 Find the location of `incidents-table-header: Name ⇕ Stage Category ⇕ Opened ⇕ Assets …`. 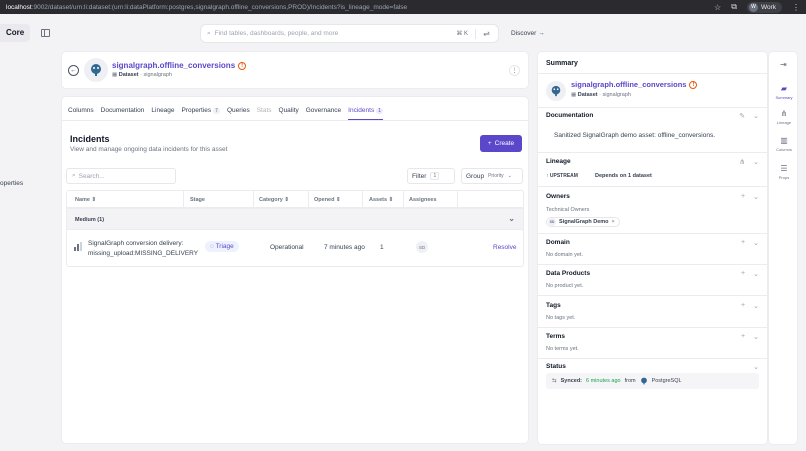

incidents-table-header: Name ⇕ Stage Category ⇕ Opened ⇕ Assets … is located at coordinates (295, 199).